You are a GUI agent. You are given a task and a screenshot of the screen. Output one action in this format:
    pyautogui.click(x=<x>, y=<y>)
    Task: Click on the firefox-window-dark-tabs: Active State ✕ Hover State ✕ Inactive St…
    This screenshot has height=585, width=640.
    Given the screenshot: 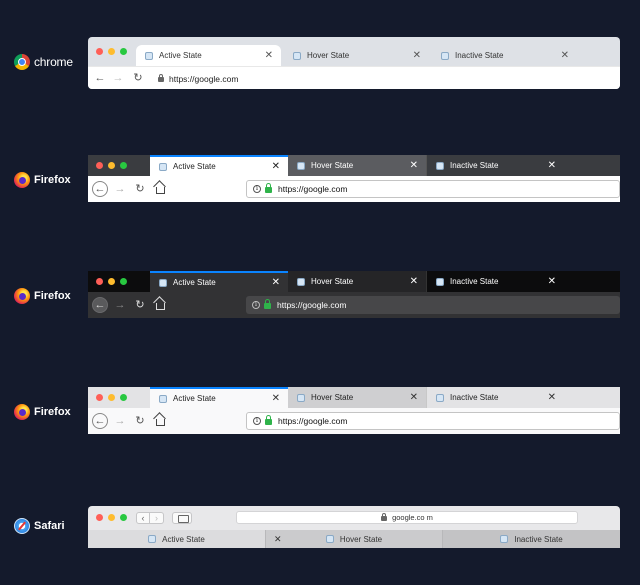 What is the action you would take?
    pyautogui.click(x=354, y=178)
    